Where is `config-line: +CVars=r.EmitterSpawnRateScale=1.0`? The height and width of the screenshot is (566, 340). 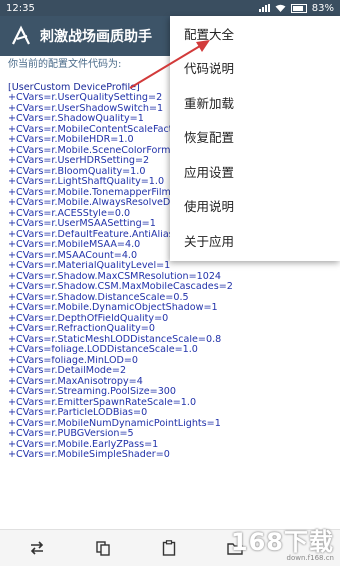
config-line: +CVars=r.EmitterSpawnRateScale=1.0 is located at coordinates (102, 402).